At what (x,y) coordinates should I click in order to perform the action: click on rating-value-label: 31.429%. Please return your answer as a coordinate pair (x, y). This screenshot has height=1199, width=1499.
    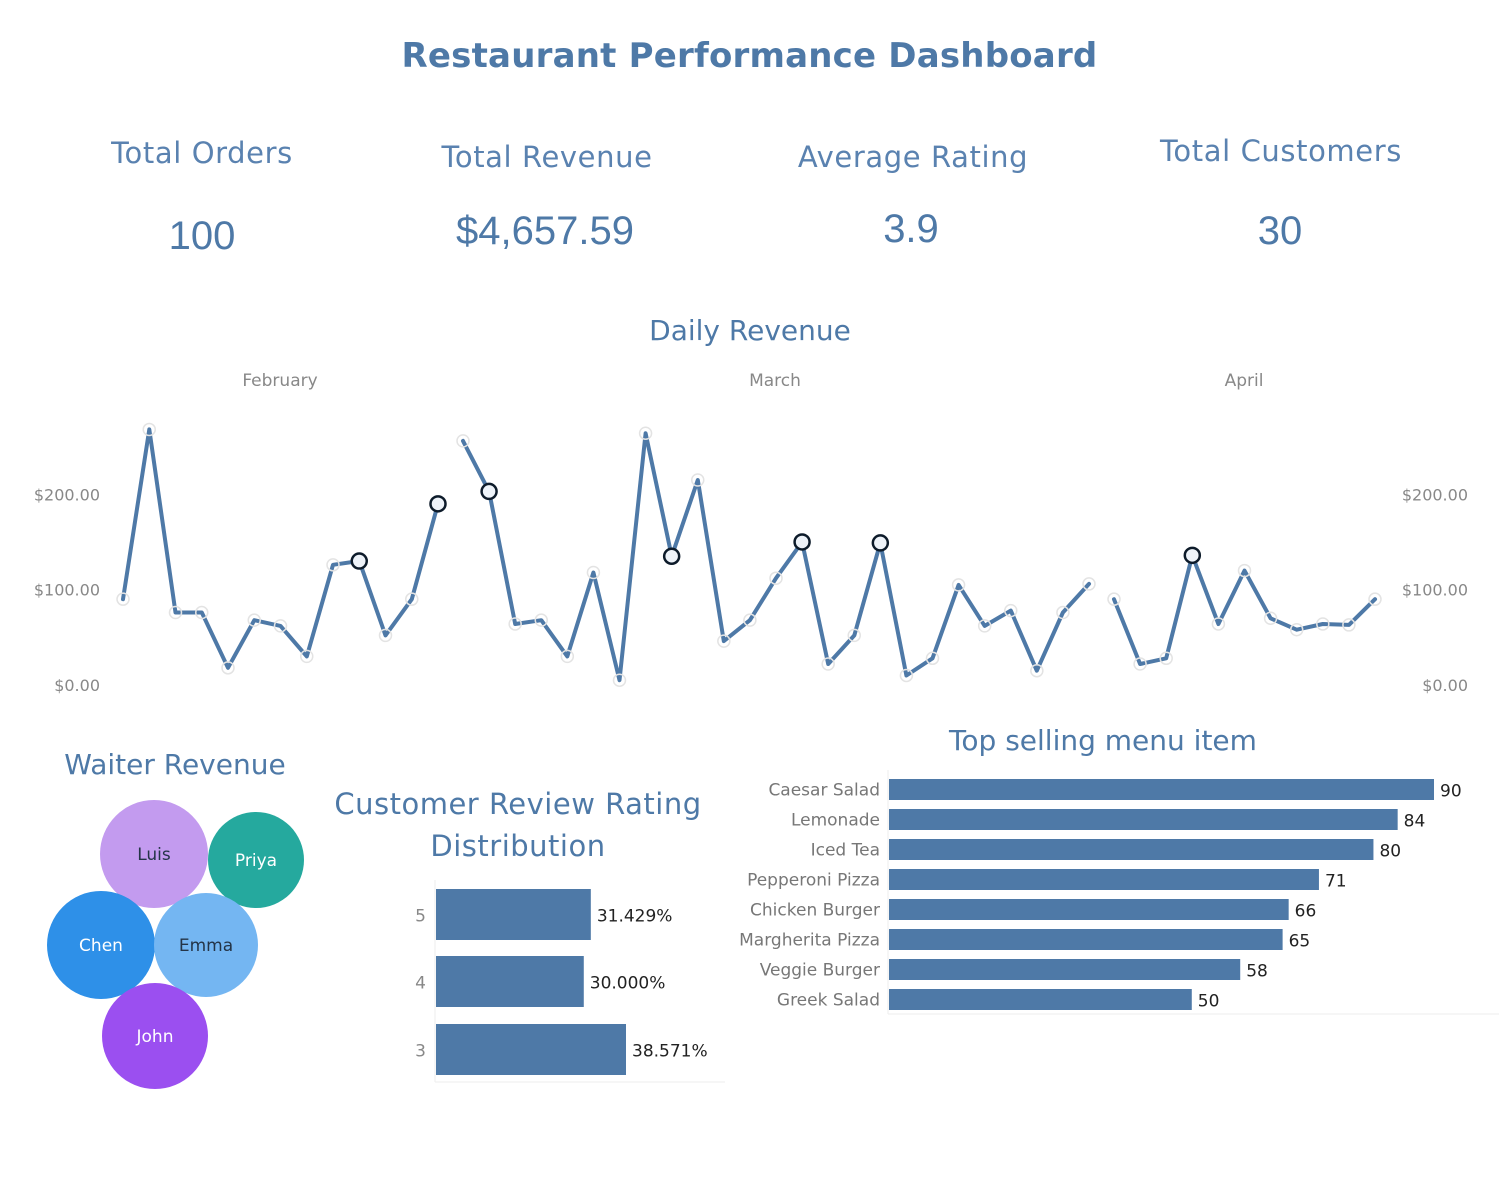
    Looking at the image, I should click on (635, 917).